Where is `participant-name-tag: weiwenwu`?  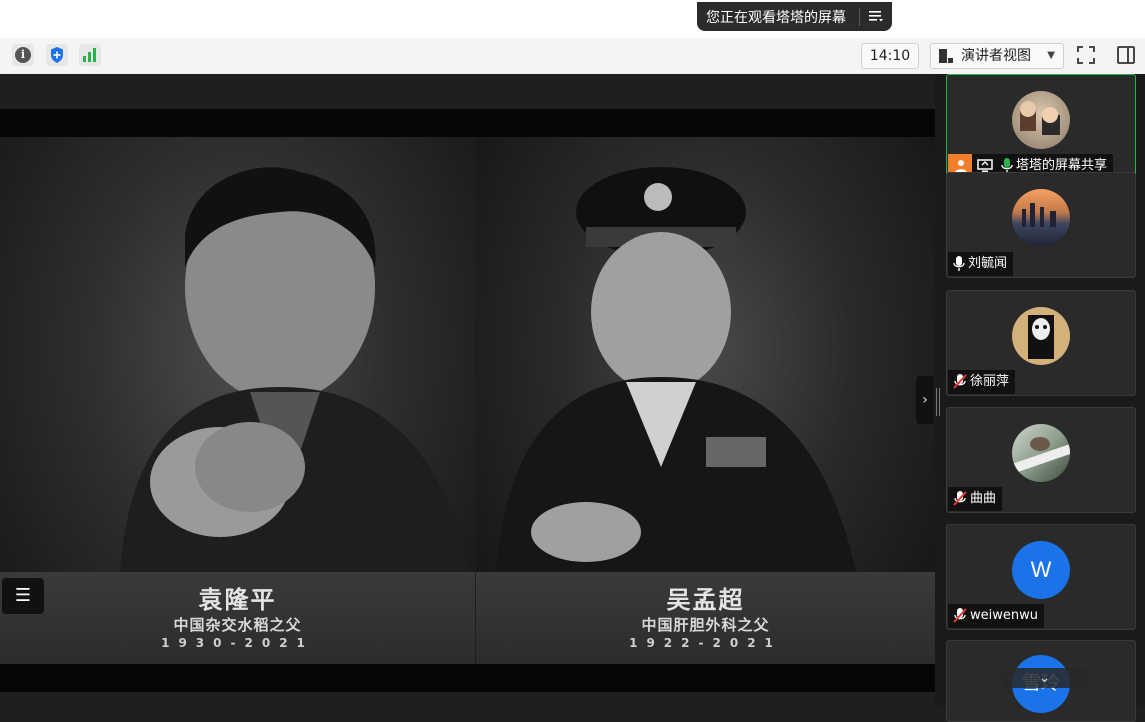 participant-name-tag: weiwenwu is located at coordinates (996, 616).